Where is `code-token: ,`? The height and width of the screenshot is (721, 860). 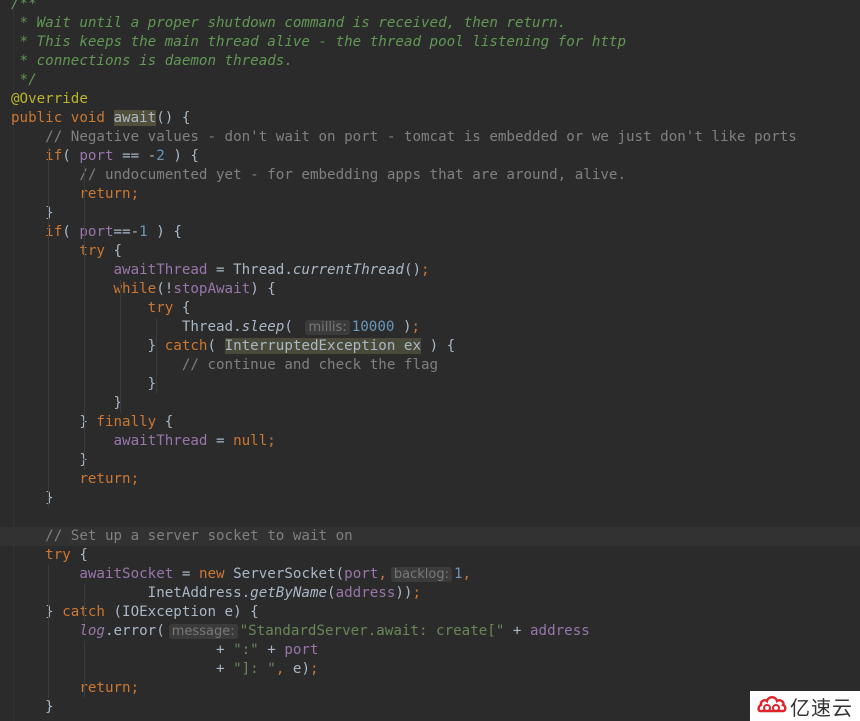 code-token: , is located at coordinates (382, 574).